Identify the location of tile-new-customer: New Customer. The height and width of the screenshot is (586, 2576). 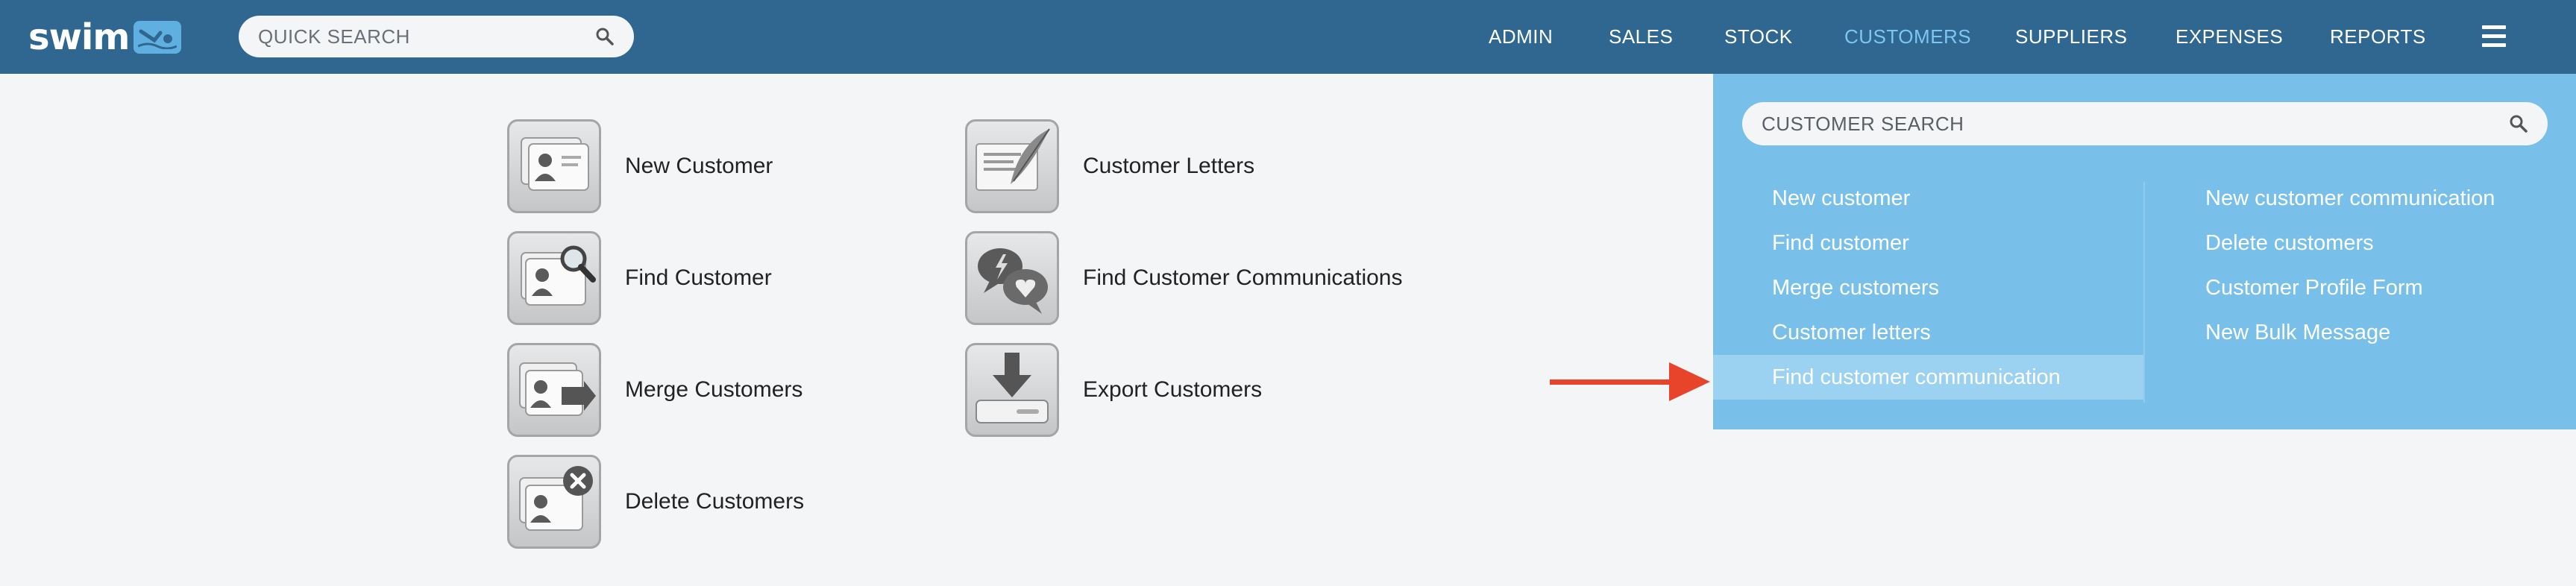
(640, 166).